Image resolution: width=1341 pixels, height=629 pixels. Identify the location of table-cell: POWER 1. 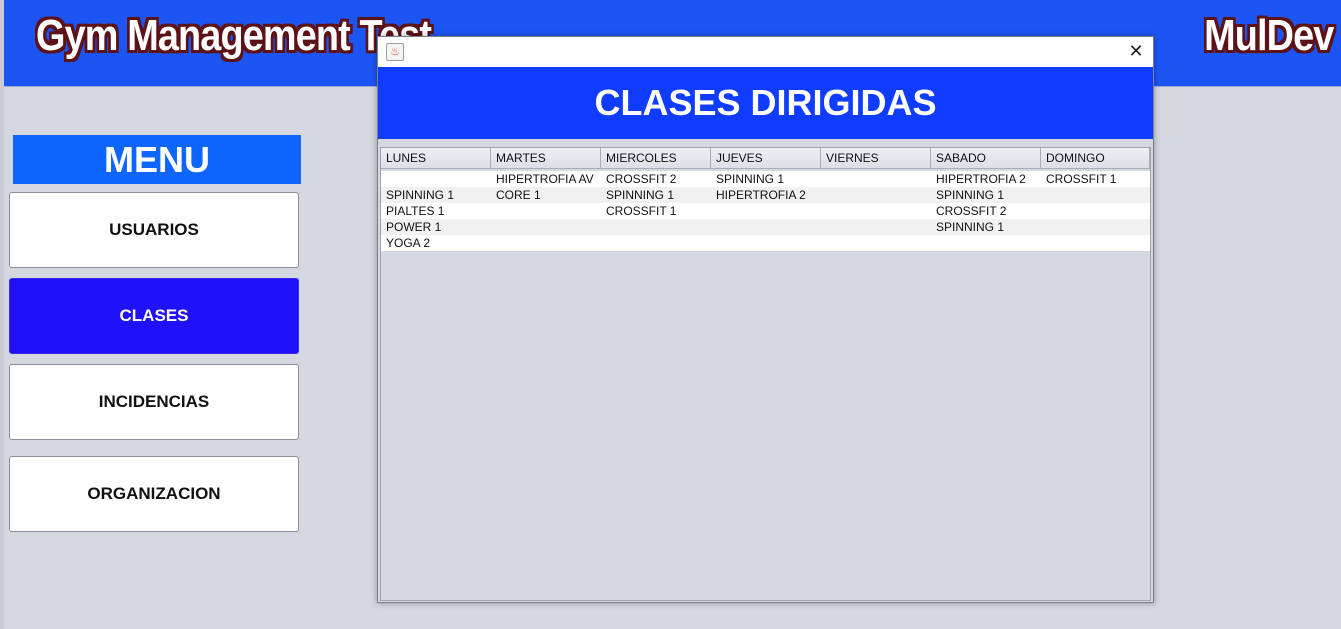
(436, 227).